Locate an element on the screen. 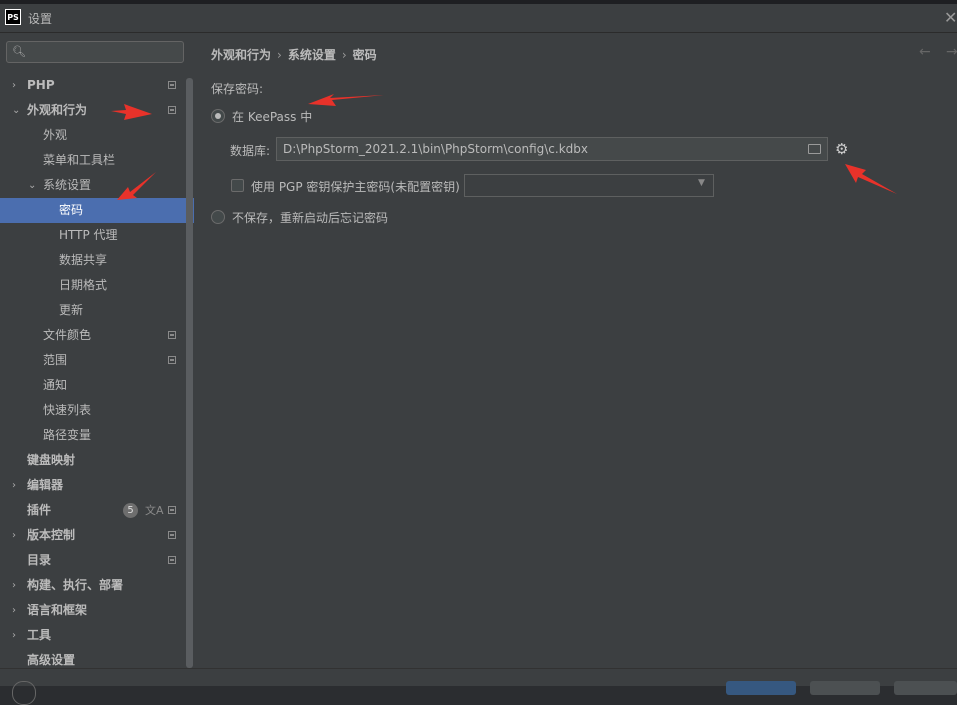  sidebar-item: 数据共享 is located at coordinates (93, 260).